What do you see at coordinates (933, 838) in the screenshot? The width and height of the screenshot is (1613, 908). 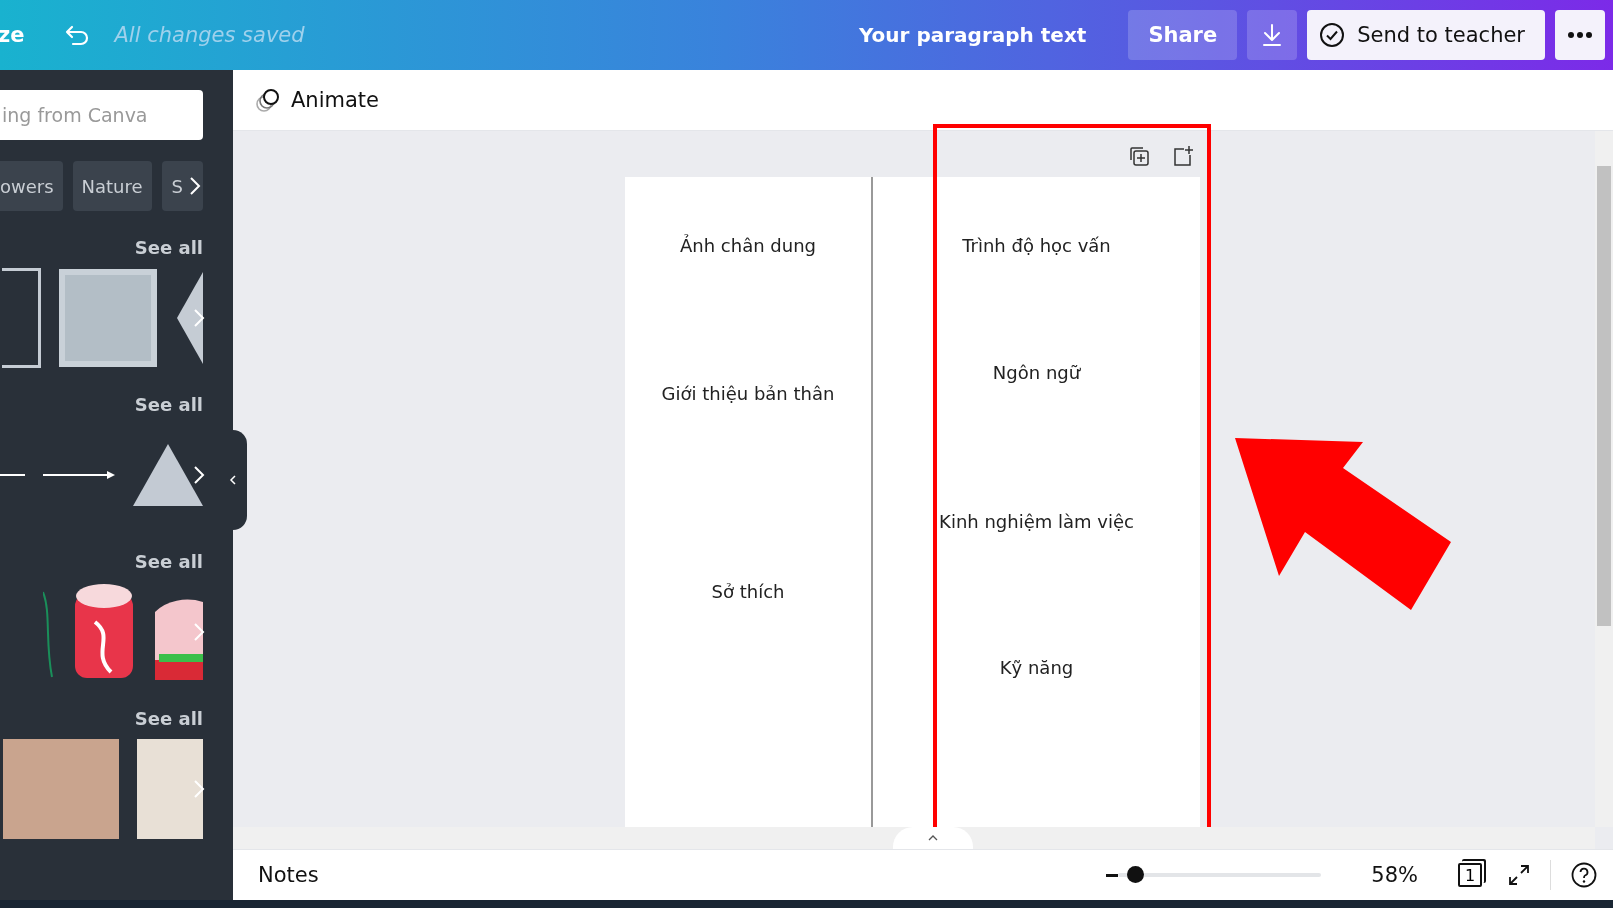 I see `chevron-up-icon` at bounding box center [933, 838].